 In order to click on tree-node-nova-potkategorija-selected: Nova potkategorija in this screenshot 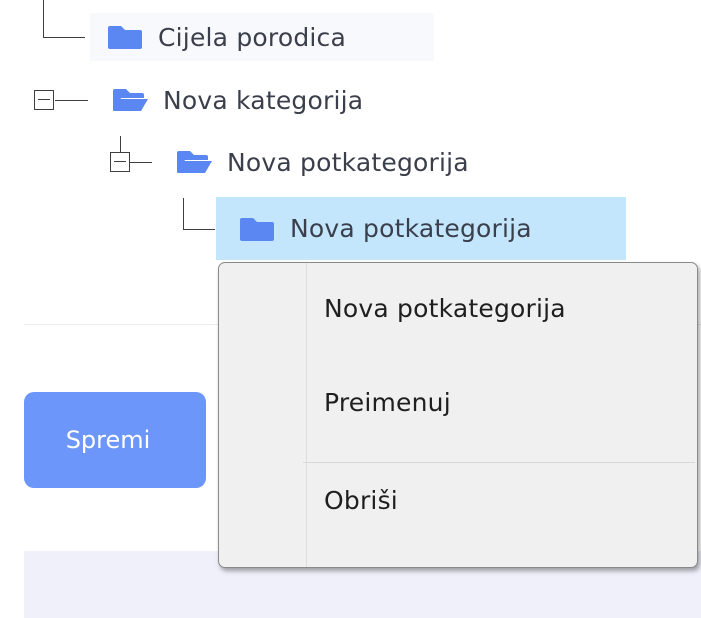, I will do `click(421, 228)`.